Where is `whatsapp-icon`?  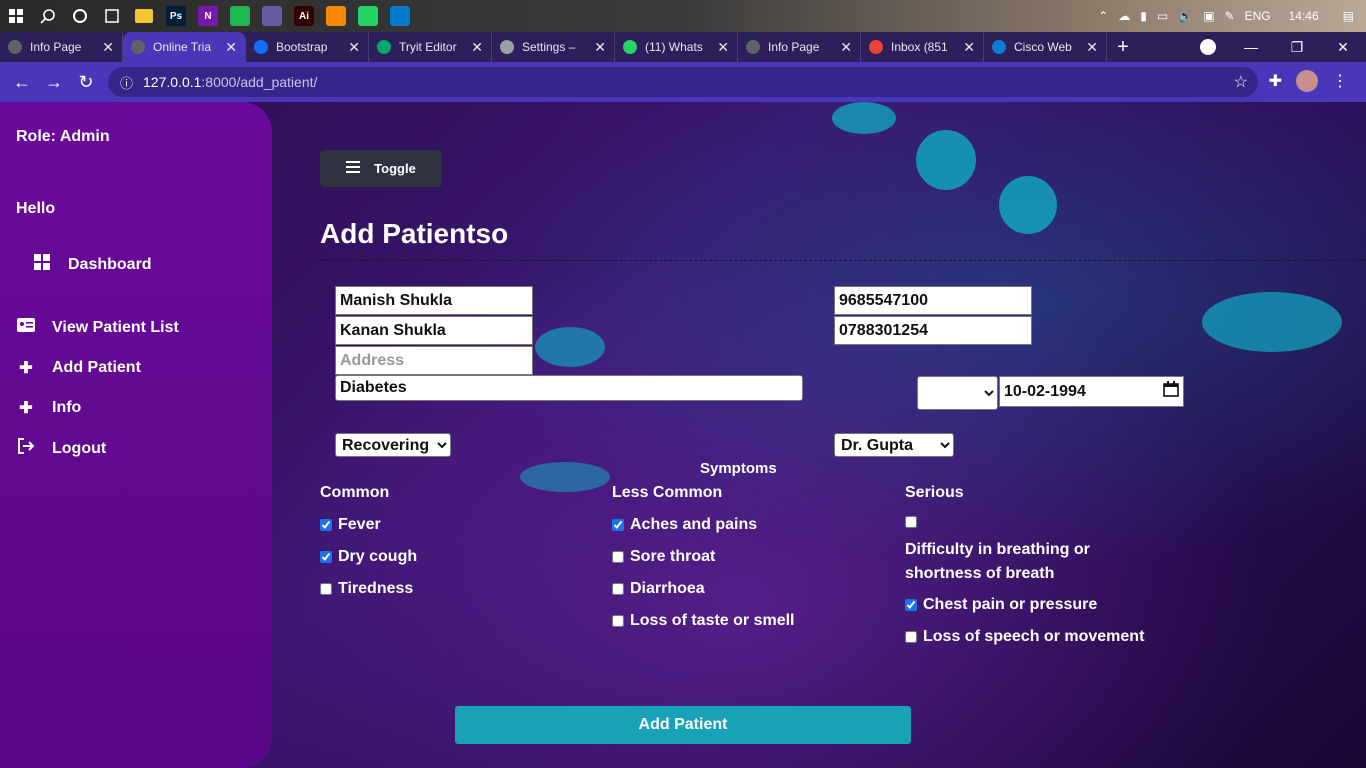
whatsapp-icon is located at coordinates (368, 16).